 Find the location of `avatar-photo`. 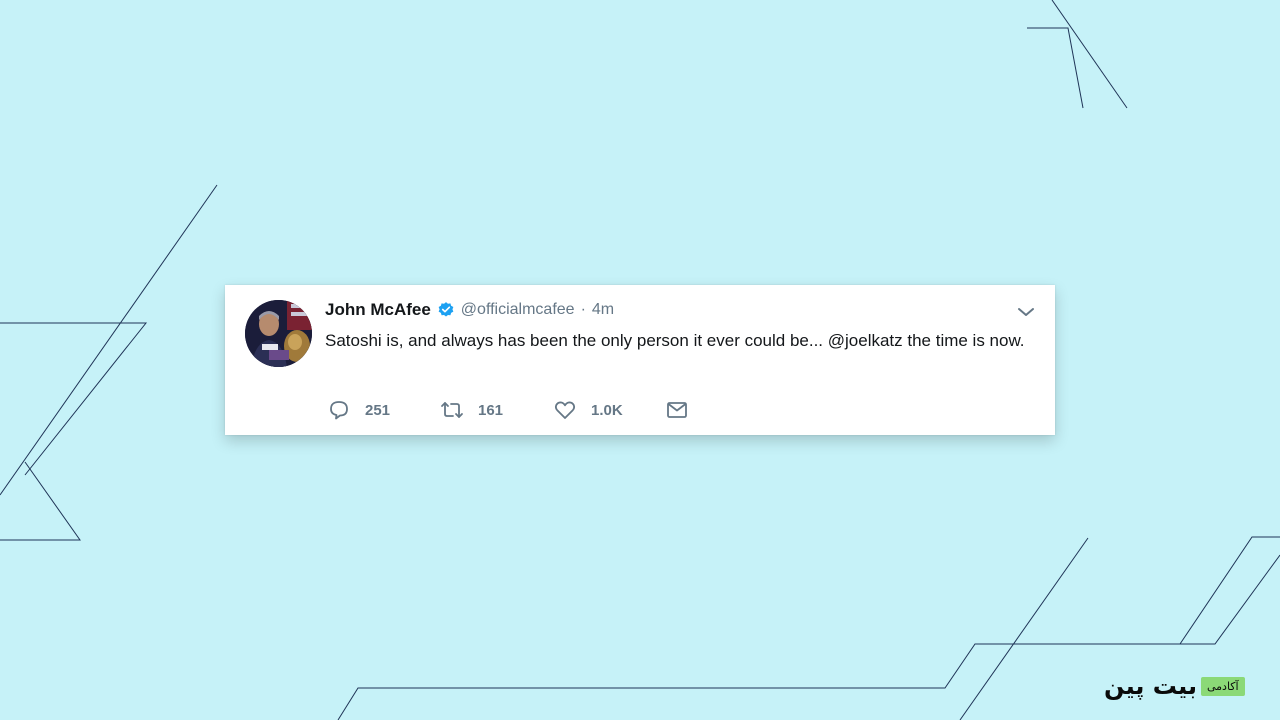

avatar-photo is located at coordinates (278, 333).